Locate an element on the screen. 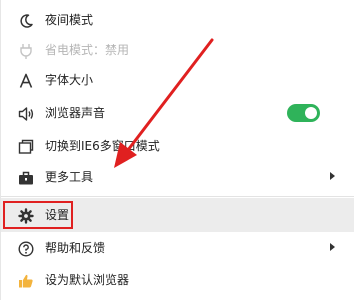  menu-item-more-tools: 更多工具 is located at coordinates (177, 177).